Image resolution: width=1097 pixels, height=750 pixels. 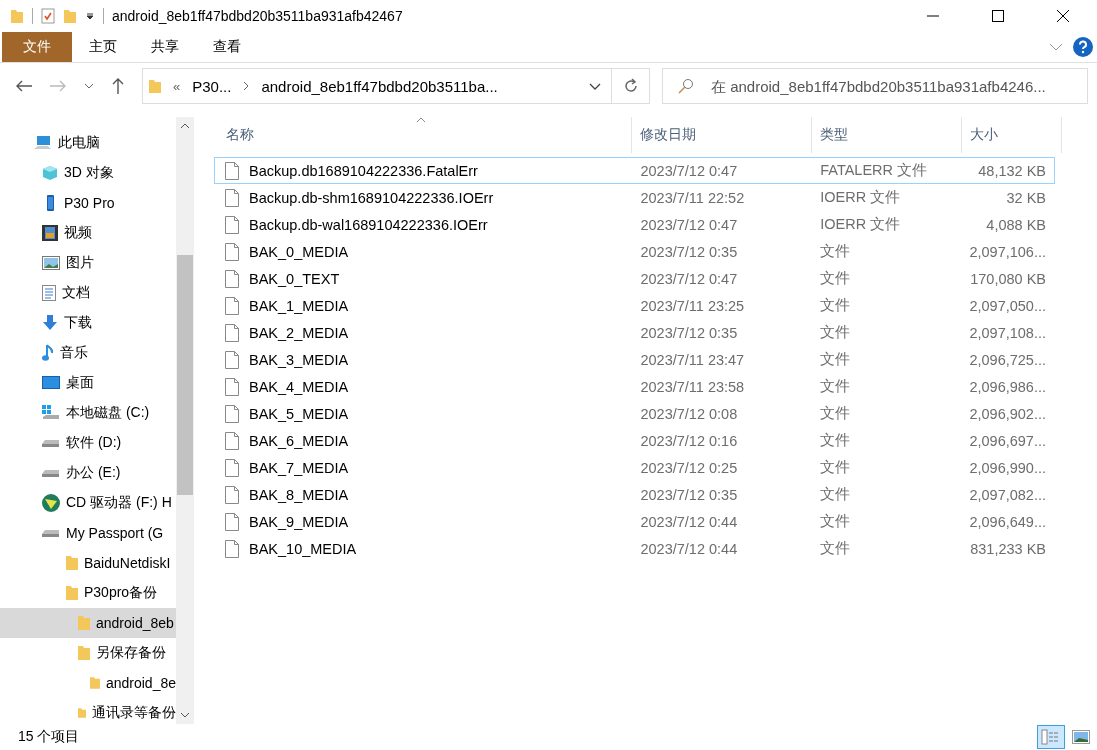 I want to click on music-note-icon, so click(x=48, y=353).